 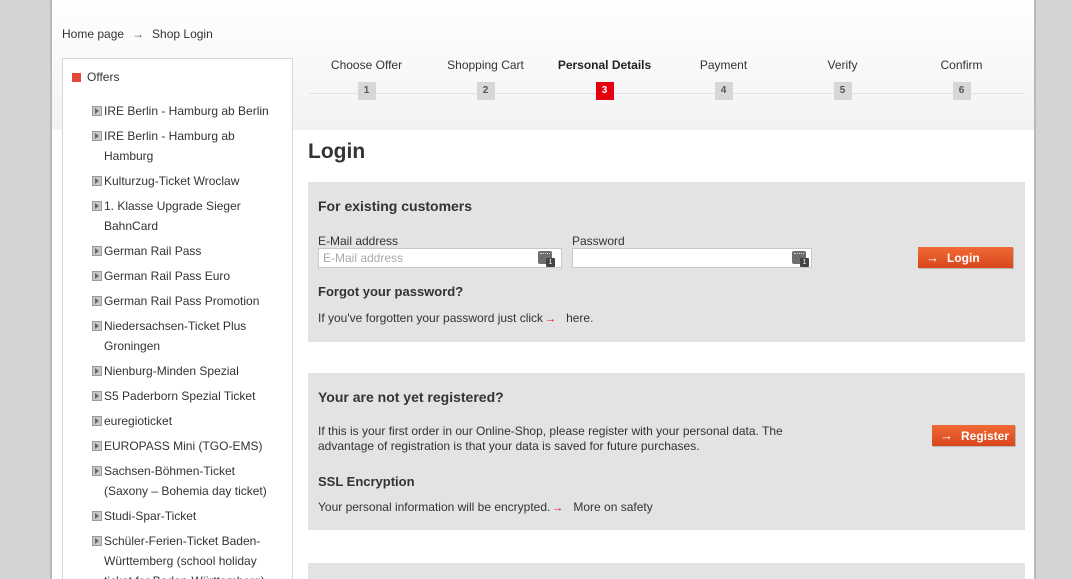 I want to click on ssl-heading: SSL Encryption, so click(x=366, y=481).